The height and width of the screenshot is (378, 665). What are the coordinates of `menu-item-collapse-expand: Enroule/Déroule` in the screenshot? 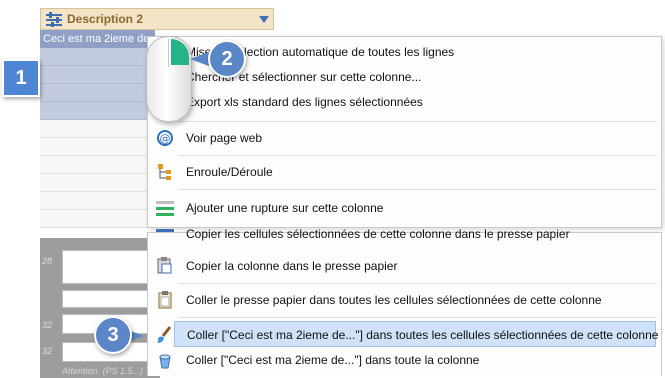 It's located at (404, 172).